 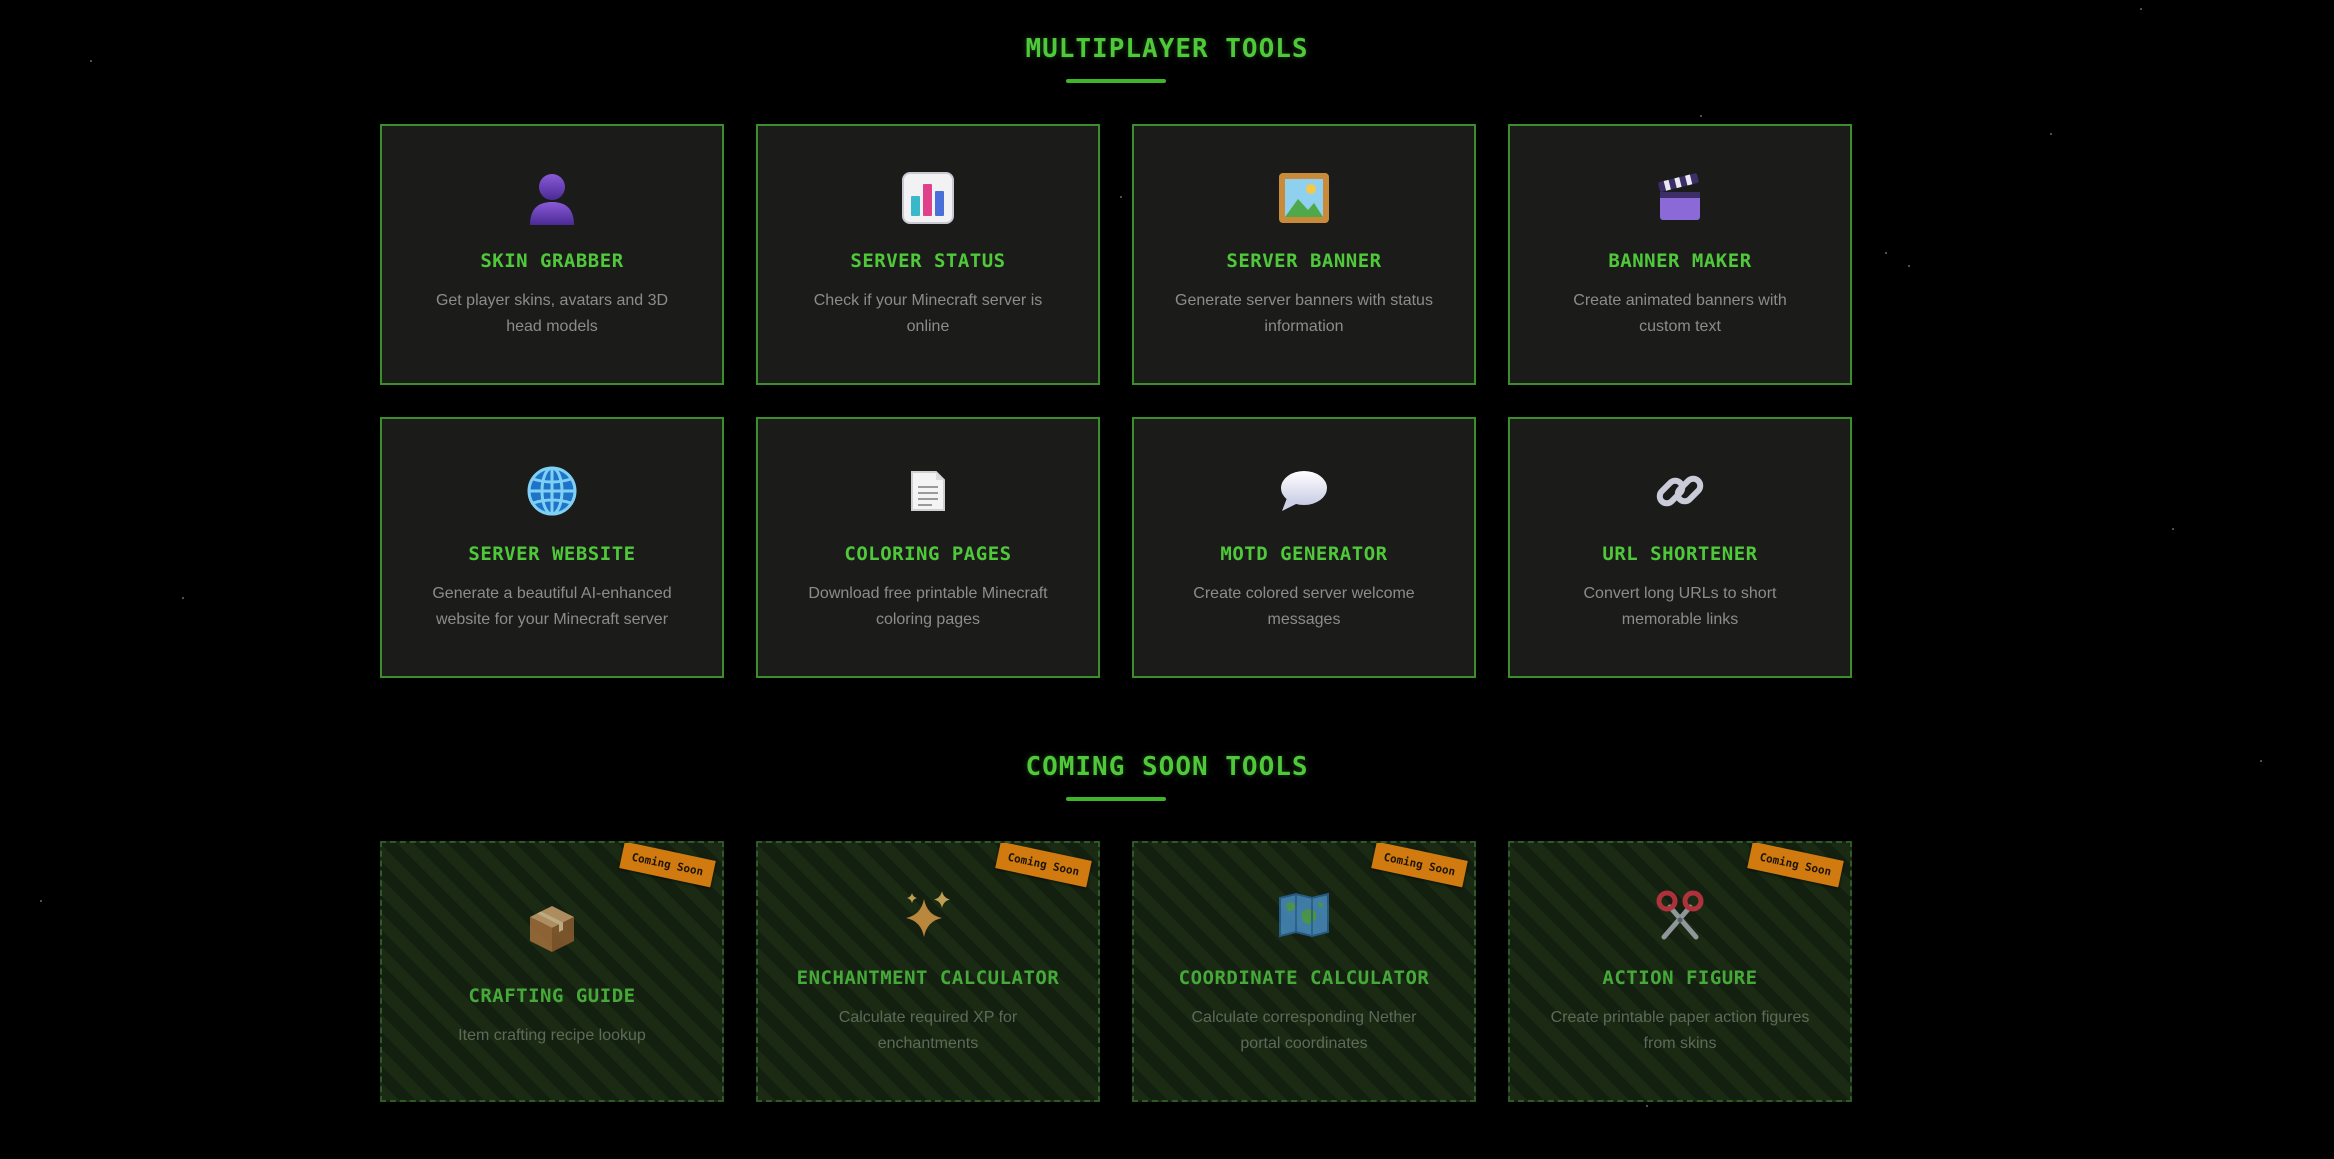 I want to click on clapperboard-icon, so click(x=1680, y=198).